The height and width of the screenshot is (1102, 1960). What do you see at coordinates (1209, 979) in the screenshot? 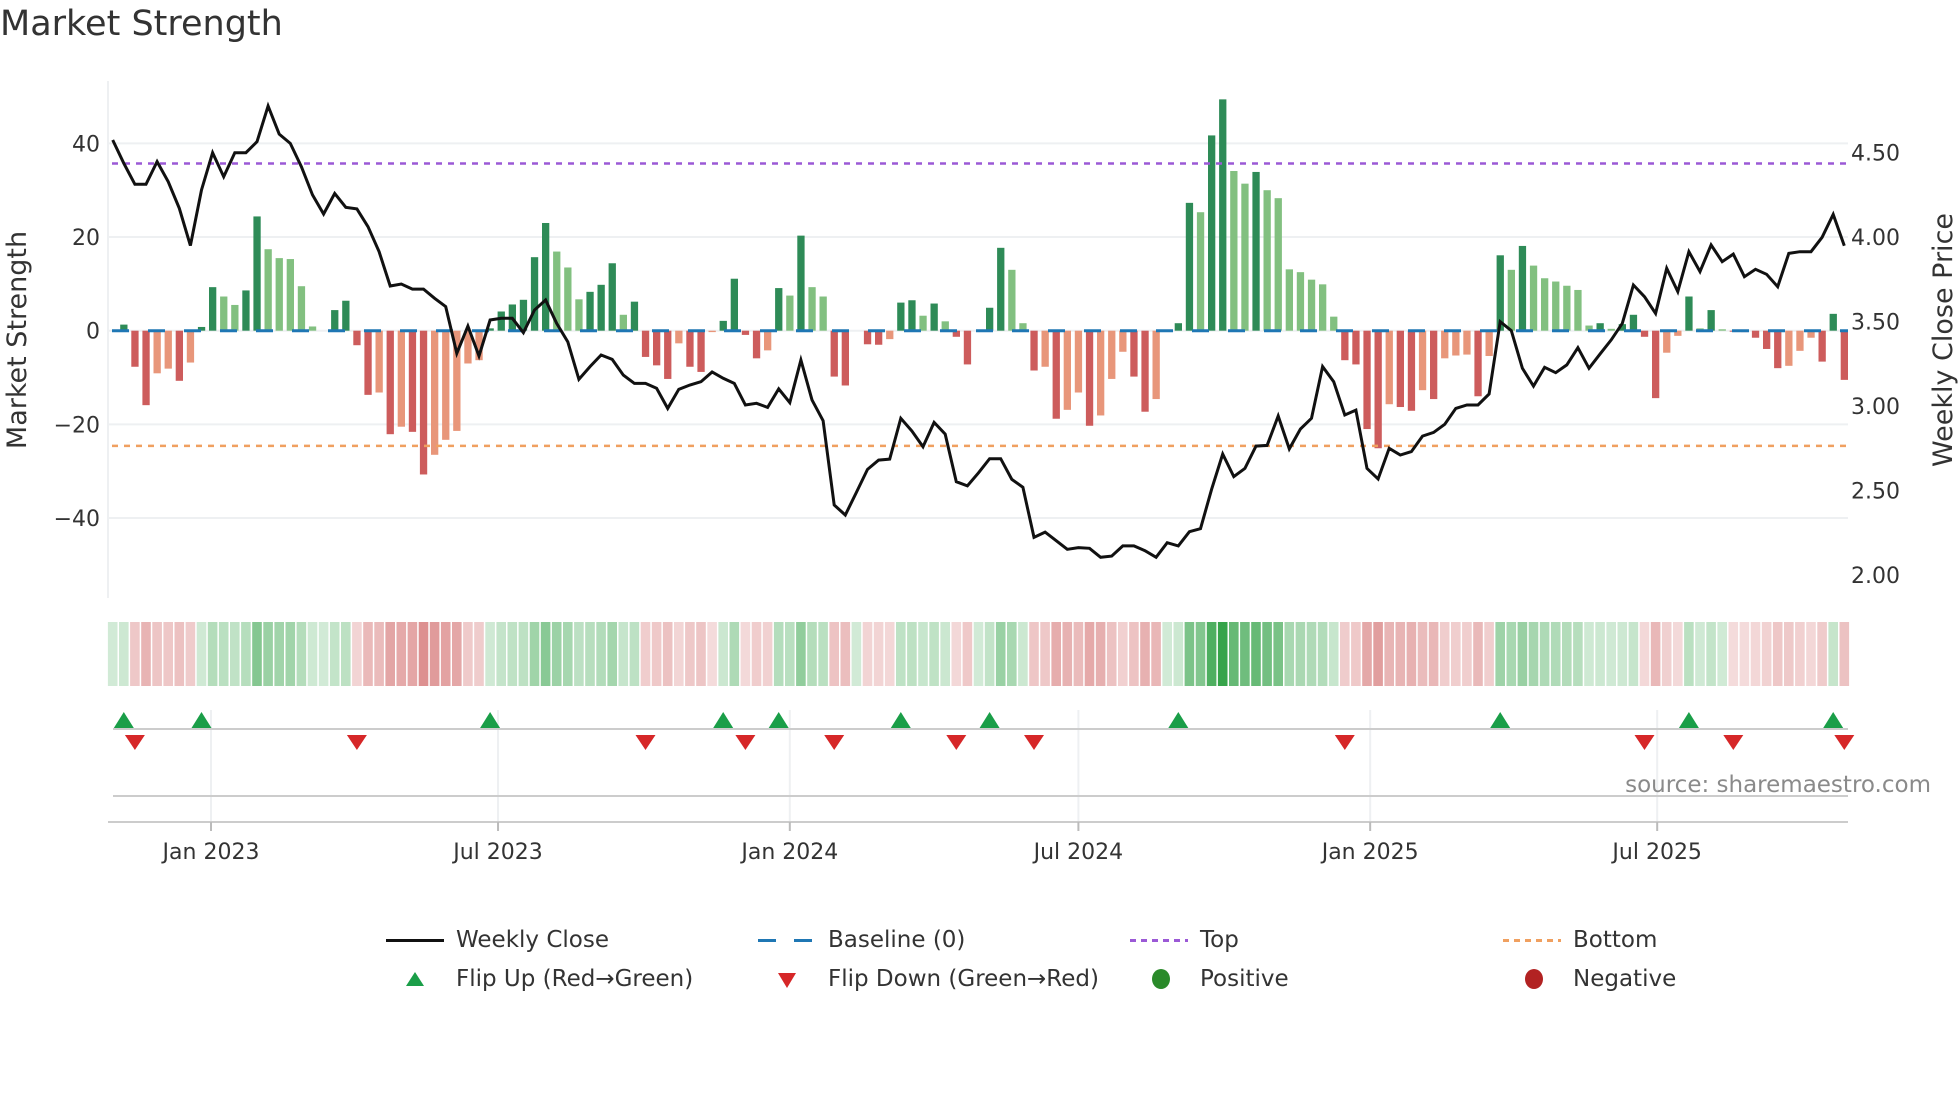
I see `legend-item-positive: Positive` at bounding box center [1209, 979].